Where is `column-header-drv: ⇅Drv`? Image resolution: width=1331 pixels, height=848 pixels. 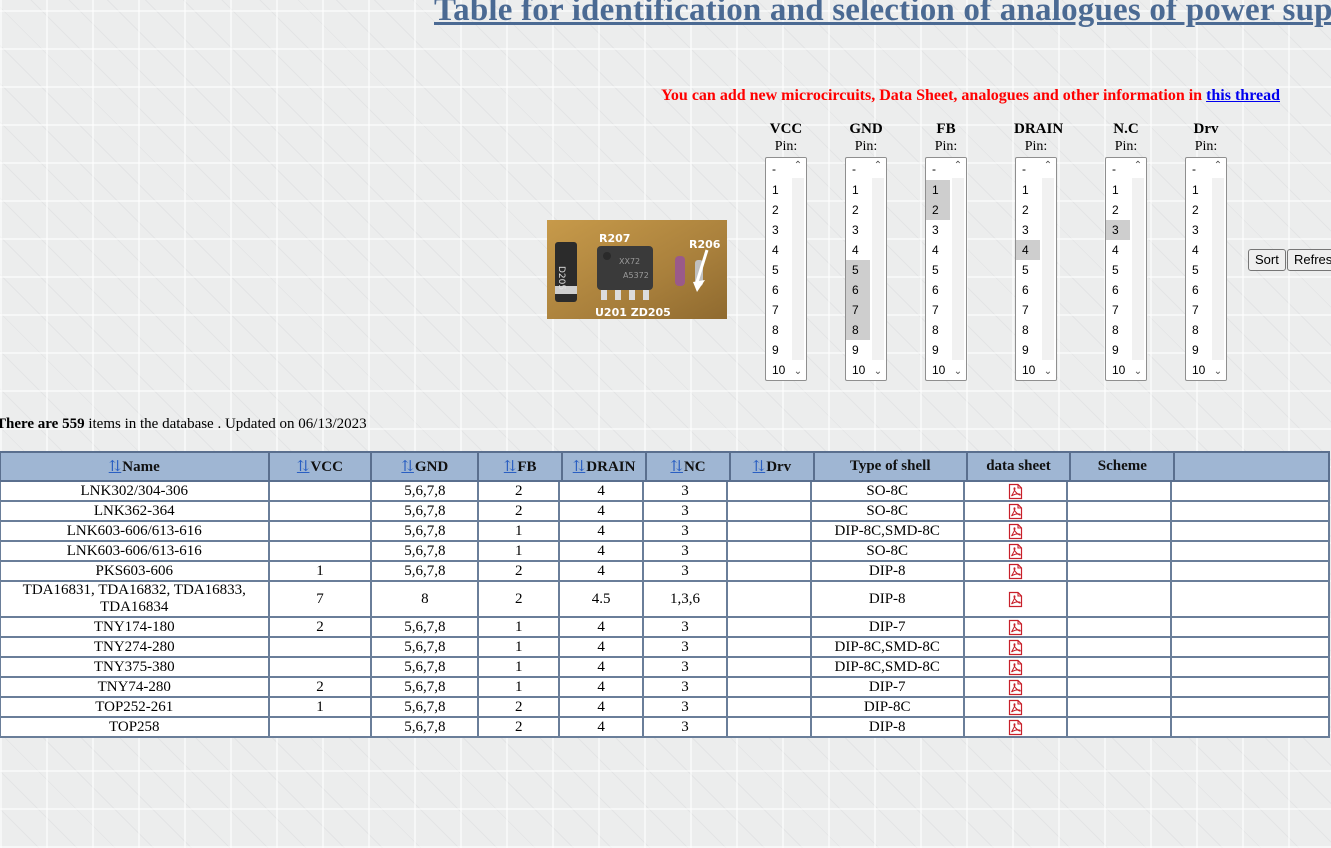 column-header-drv: ⇅Drv is located at coordinates (771, 466).